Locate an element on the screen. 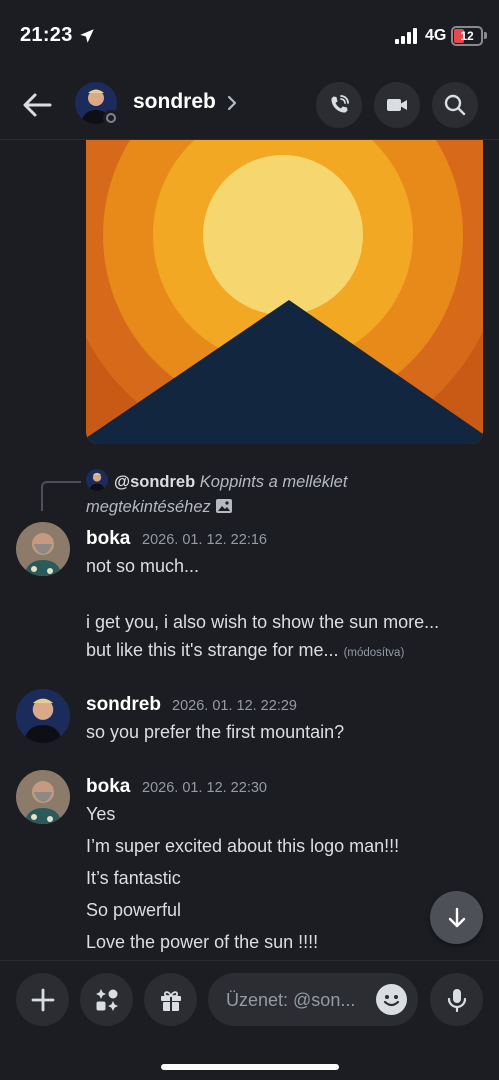 This screenshot has width=499, height=1080. voice-call-button is located at coordinates (339, 105).